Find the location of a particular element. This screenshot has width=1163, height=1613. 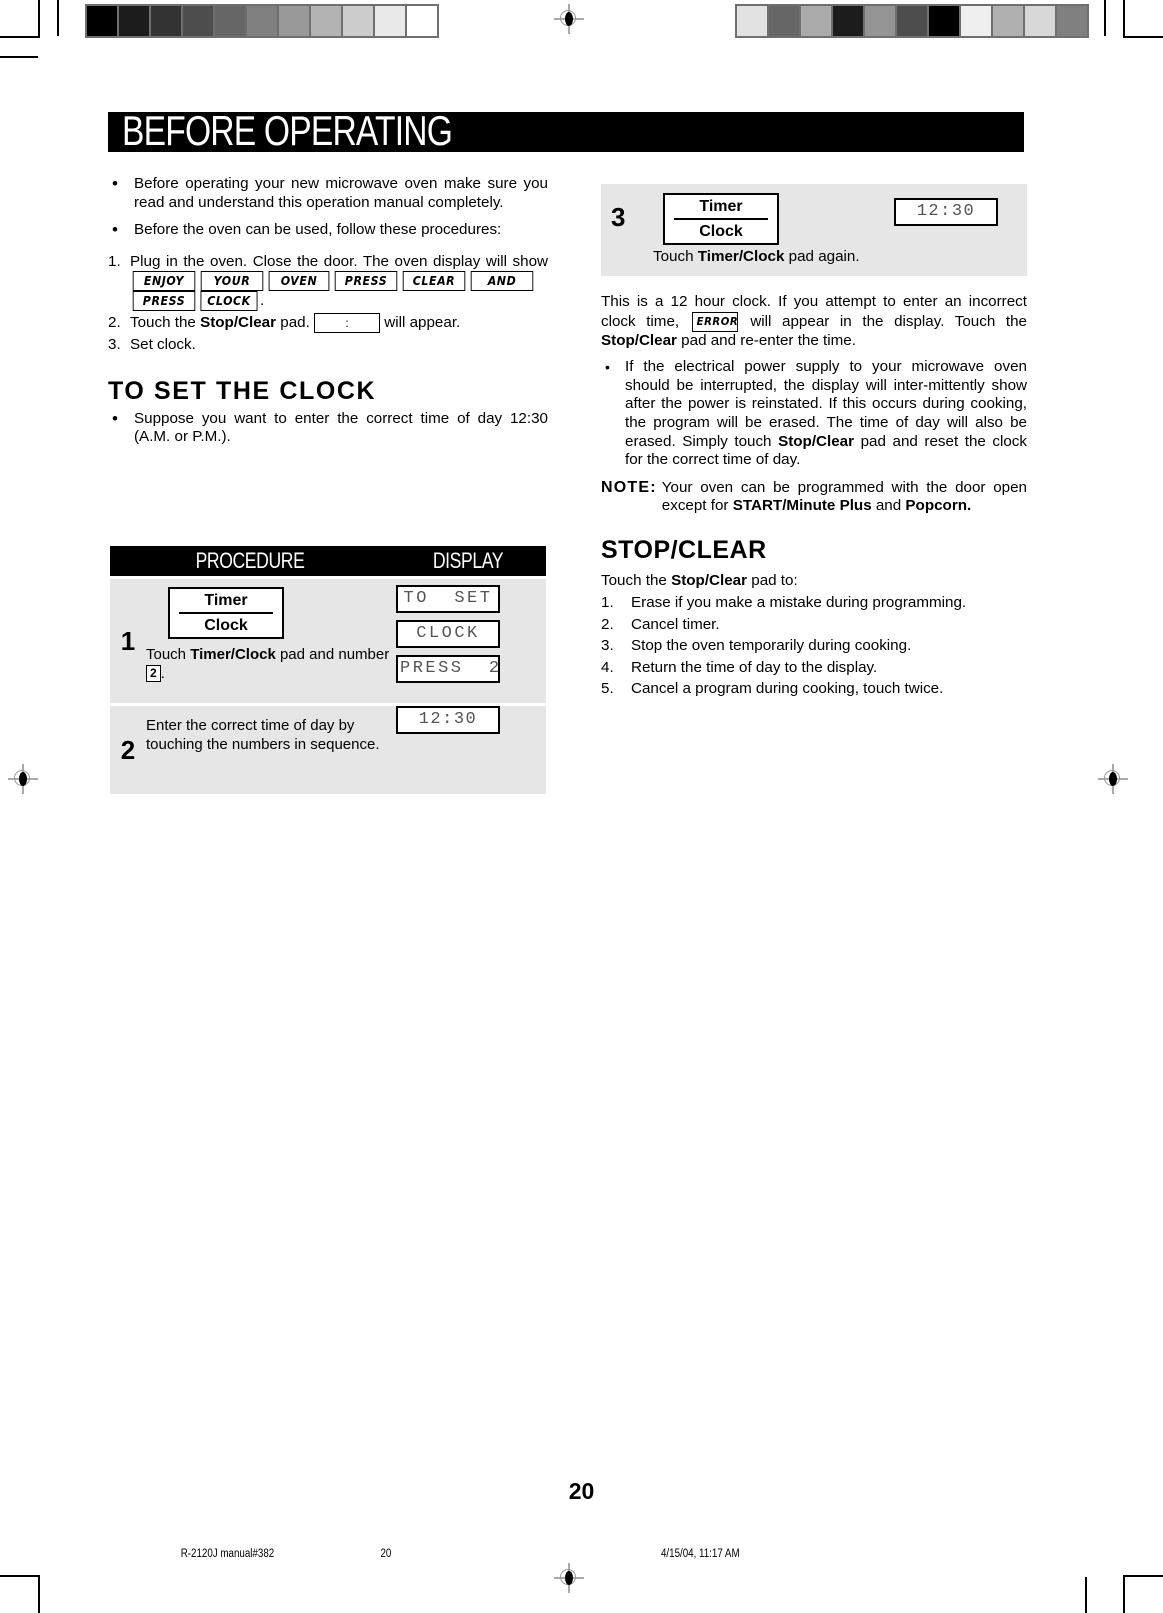

stop-clear-item-4-number: 4. is located at coordinates (607, 667).